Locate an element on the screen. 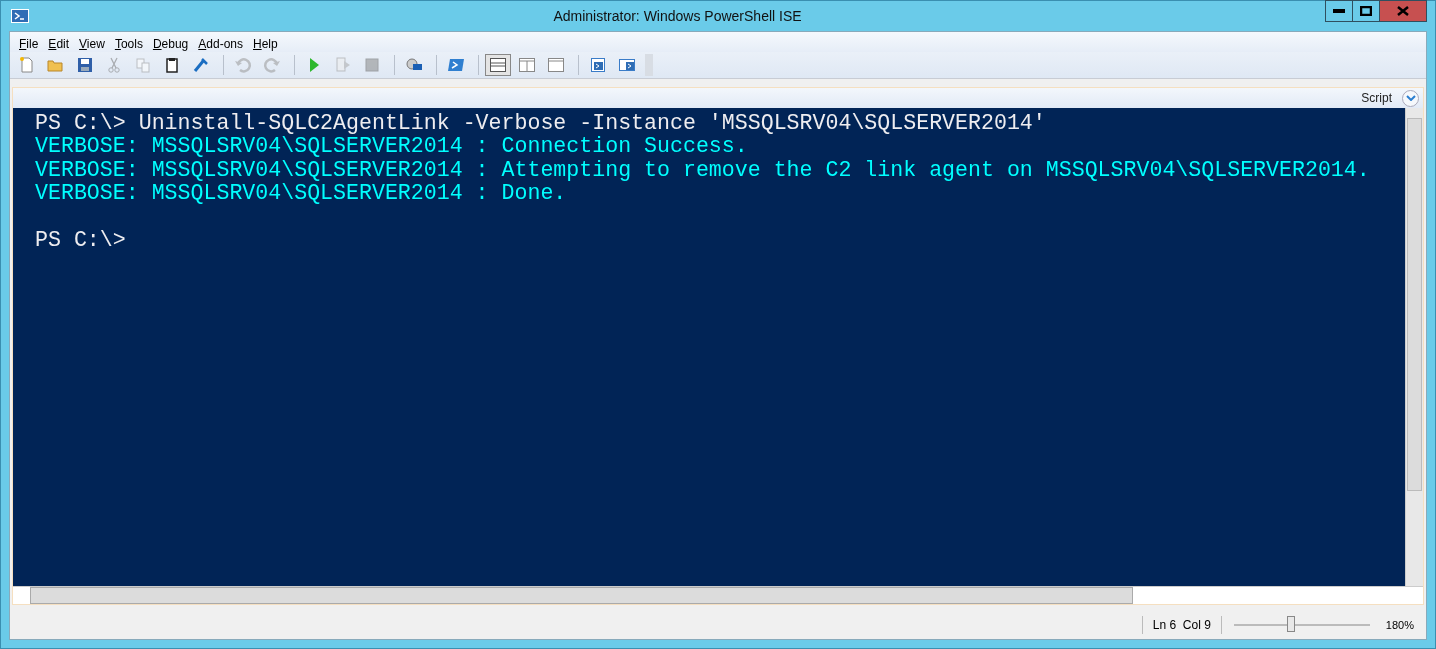  stop-icon is located at coordinates (372, 65).